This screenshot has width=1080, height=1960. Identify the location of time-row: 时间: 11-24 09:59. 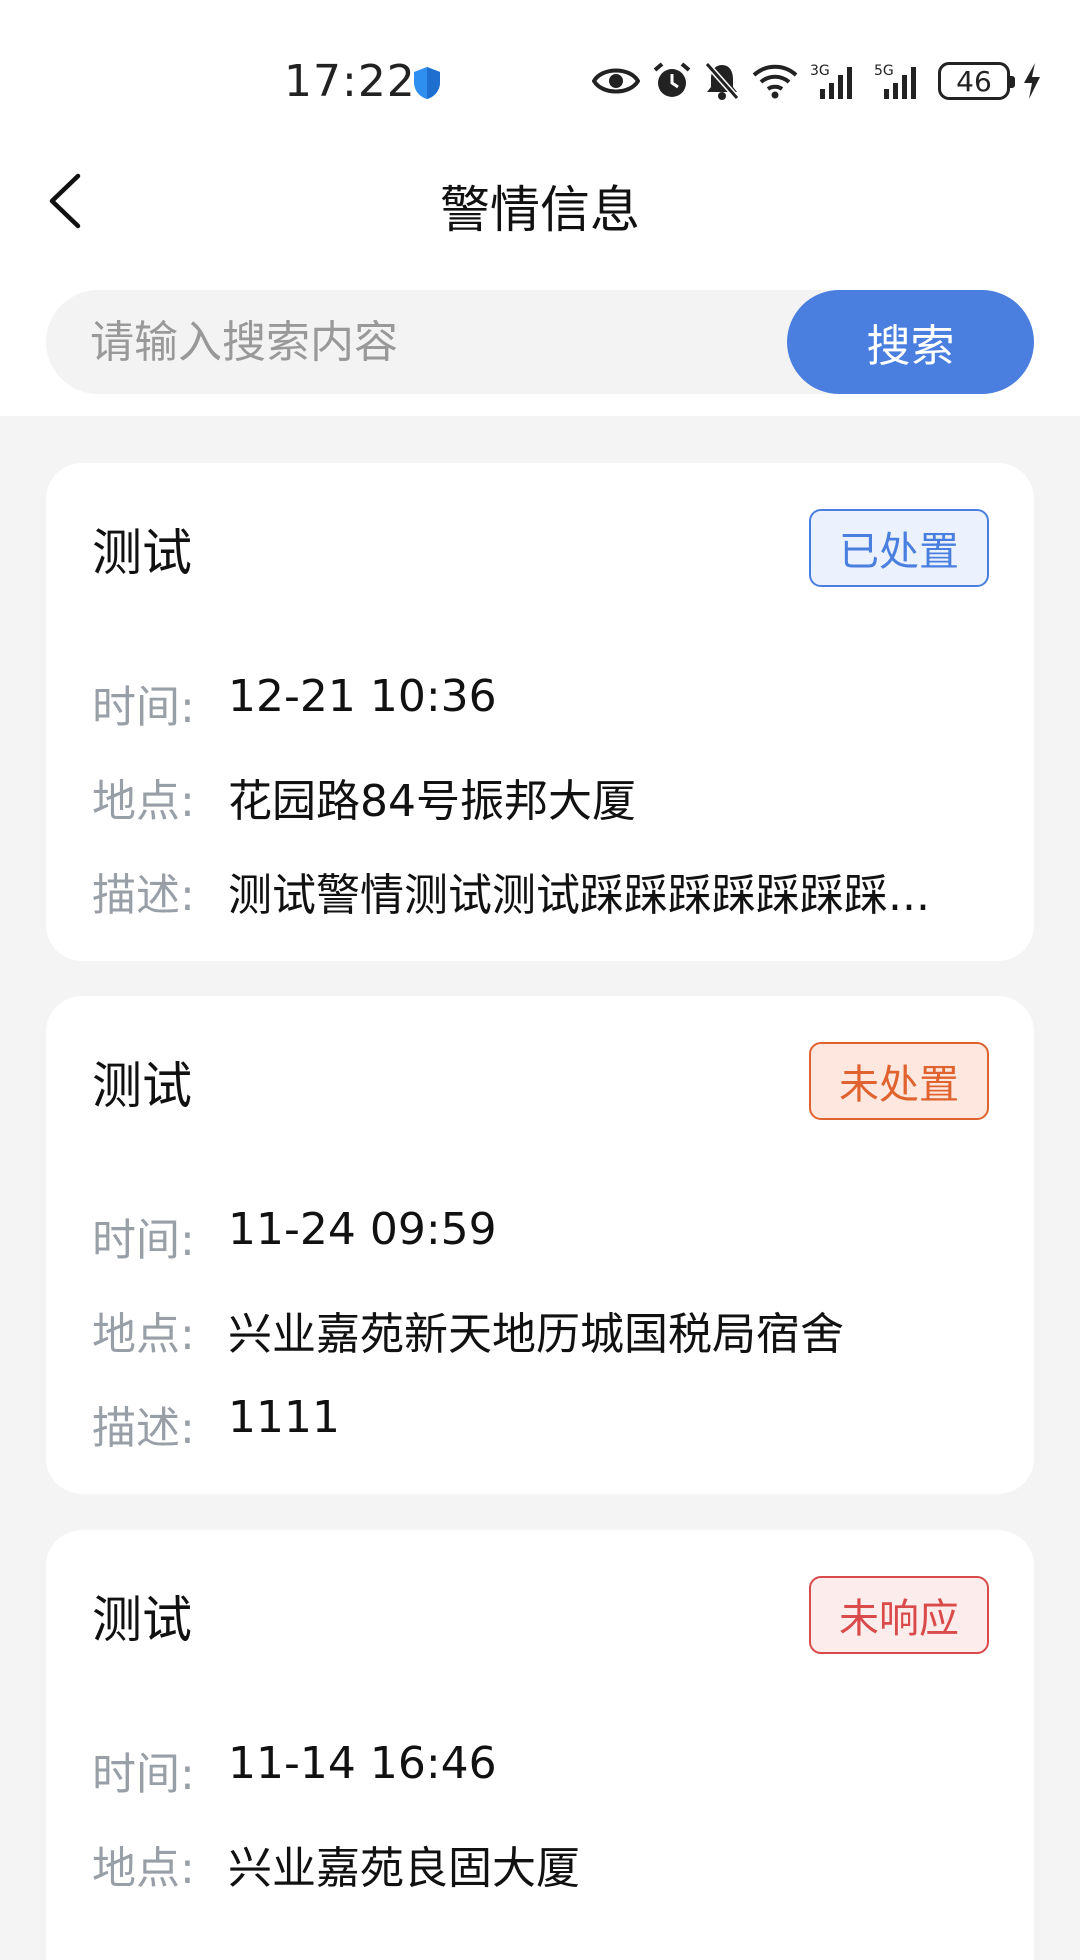
(294, 1236).